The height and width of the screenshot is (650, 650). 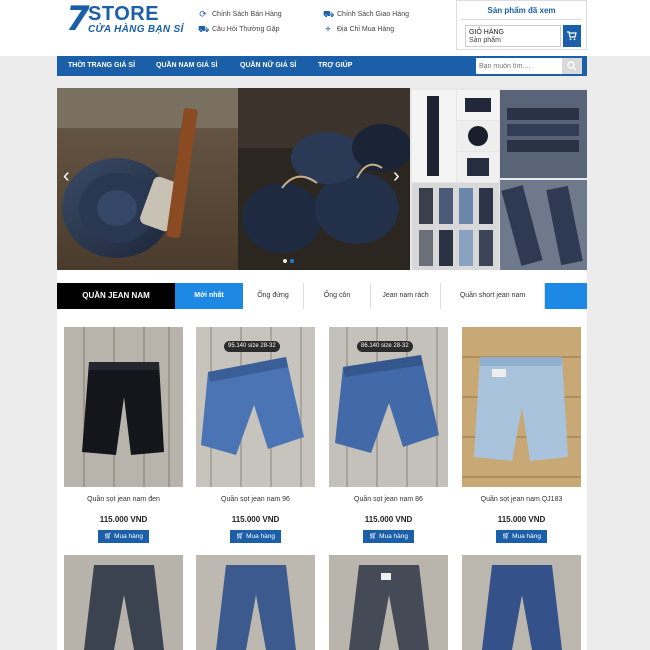 I want to click on product-name: Quần sọt jean nam đen, so click(x=123, y=499).